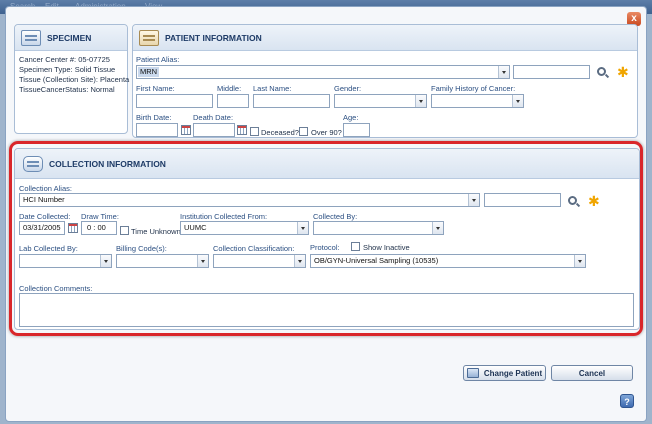  I want to click on death-date-label: Death Date:, so click(213, 117).